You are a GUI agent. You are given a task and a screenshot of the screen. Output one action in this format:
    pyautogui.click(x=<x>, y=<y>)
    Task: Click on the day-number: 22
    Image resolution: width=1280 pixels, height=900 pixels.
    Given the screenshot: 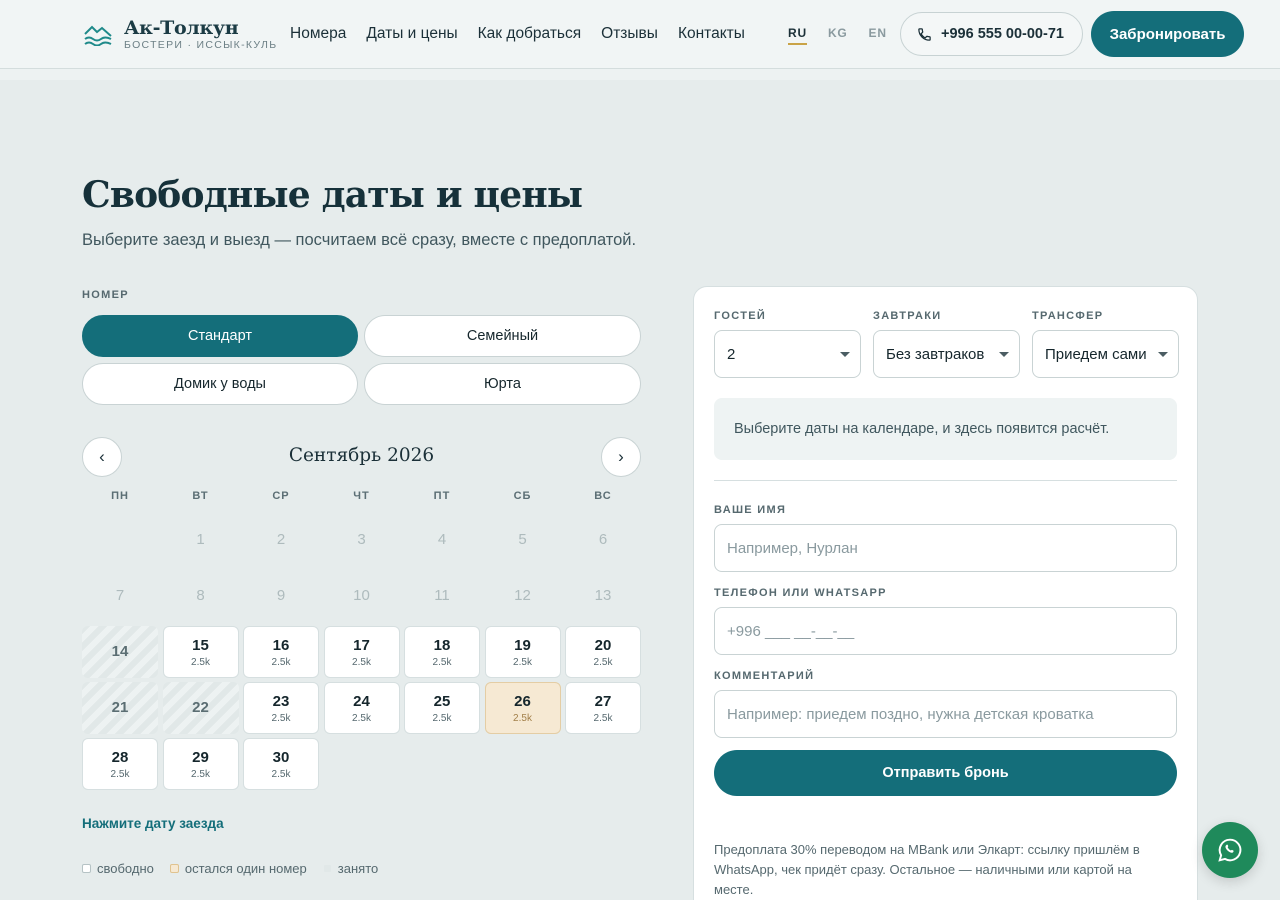 What is the action you would take?
    pyautogui.click(x=200, y=707)
    